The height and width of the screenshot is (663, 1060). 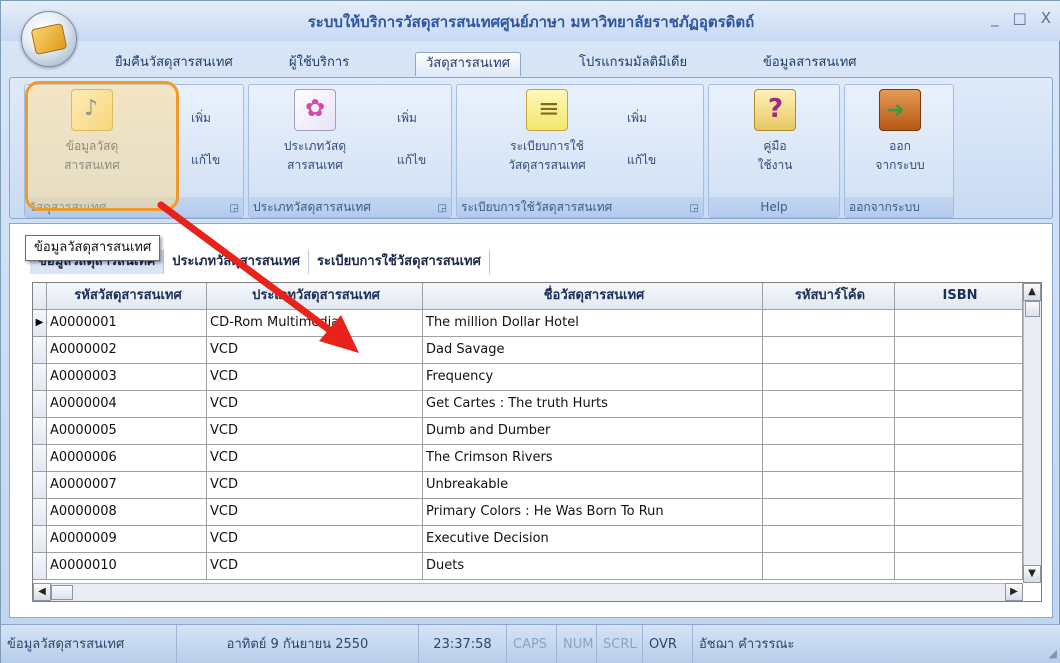 What do you see at coordinates (593, 539) in the screenshot?
I see `cell-media-name: Executive Decision` at bounding box center [593, 539].